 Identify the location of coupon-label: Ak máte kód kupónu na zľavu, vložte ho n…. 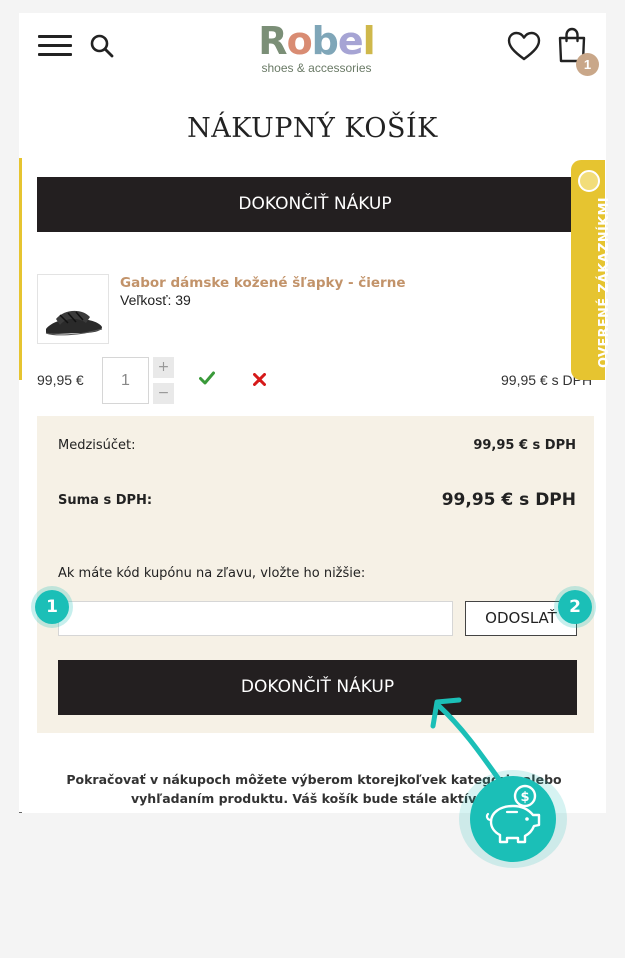
(212, 573).